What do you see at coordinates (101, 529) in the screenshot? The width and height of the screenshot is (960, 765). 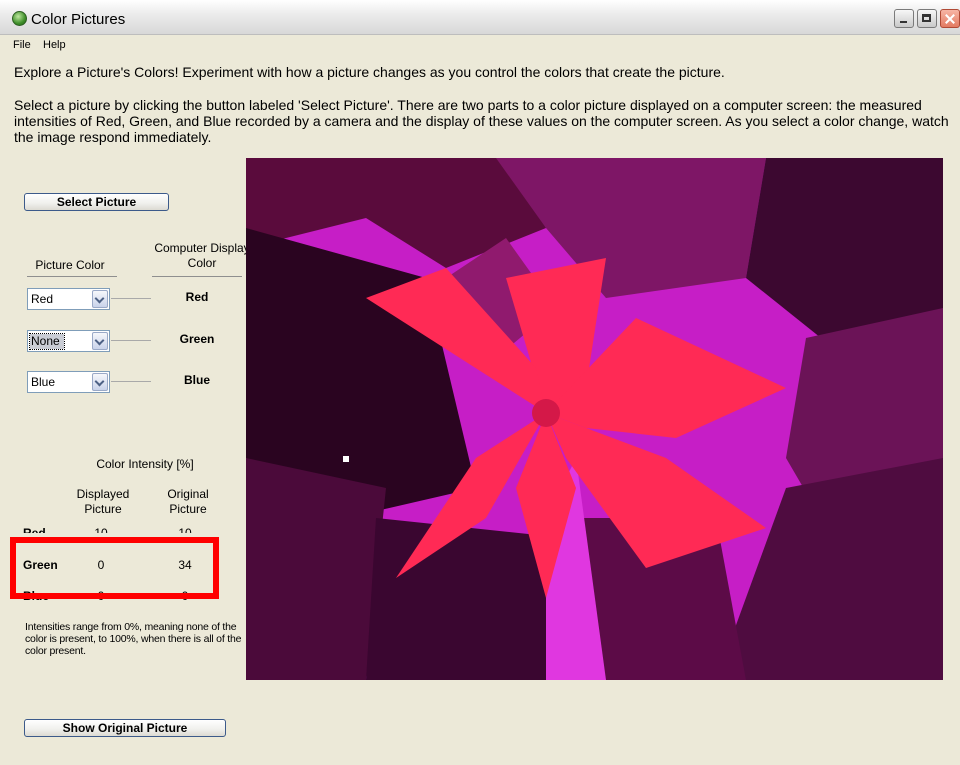 I see `intensity-displayed-value: 10` at bounding box center [101, 529].